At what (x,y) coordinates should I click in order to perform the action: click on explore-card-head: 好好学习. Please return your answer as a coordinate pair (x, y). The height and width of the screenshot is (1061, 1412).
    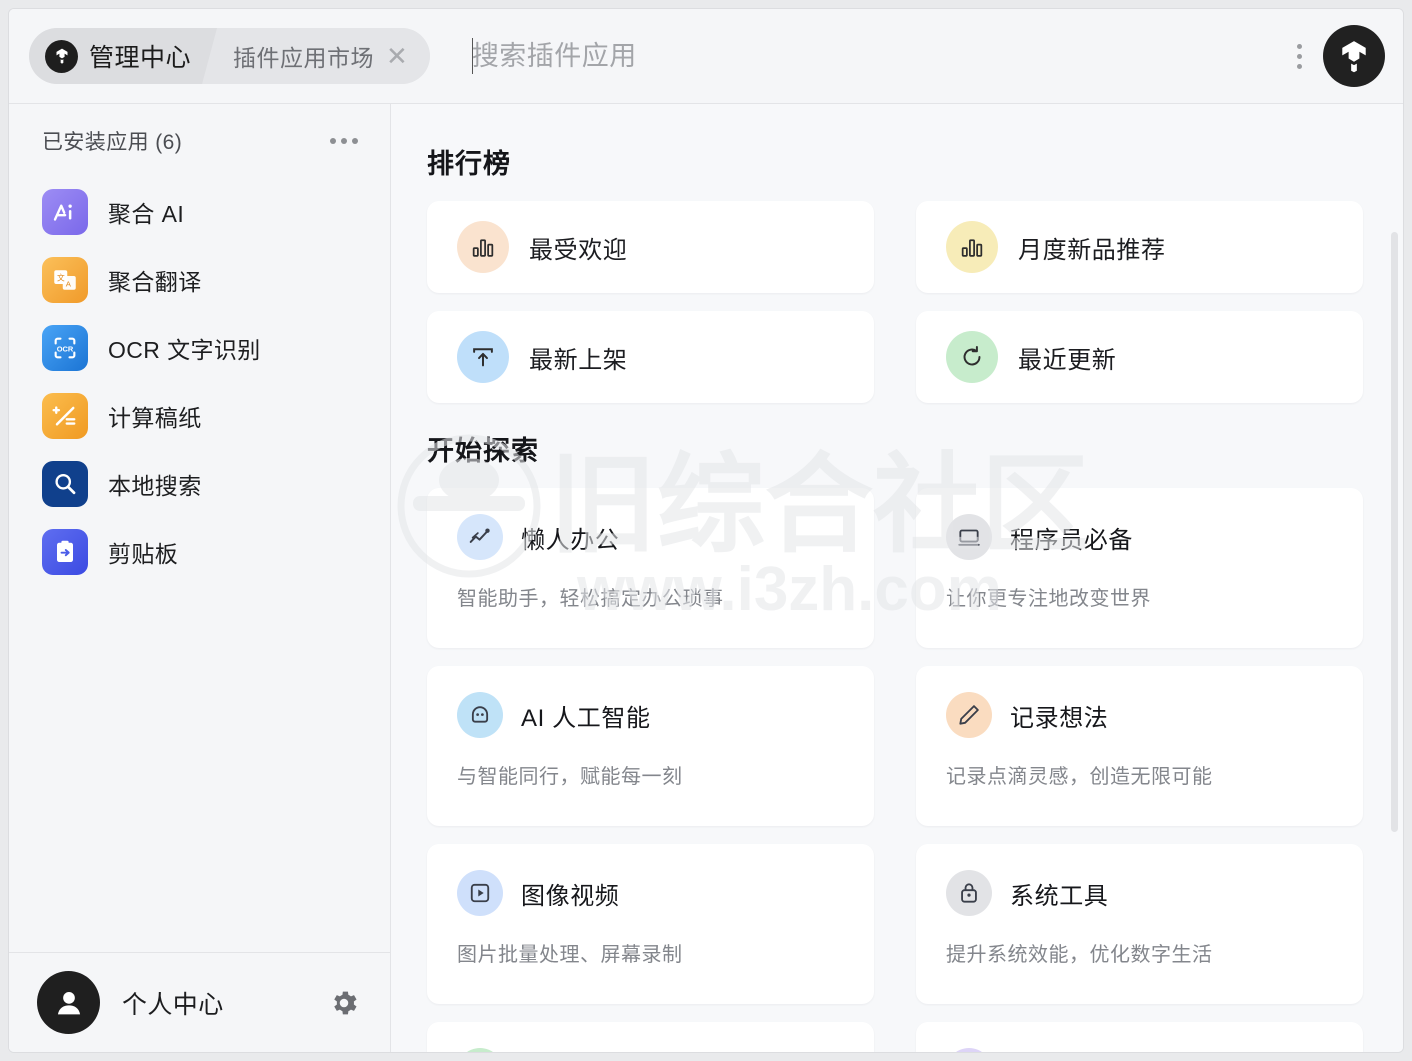
    Looking at the image, I should click on (650, 1050).